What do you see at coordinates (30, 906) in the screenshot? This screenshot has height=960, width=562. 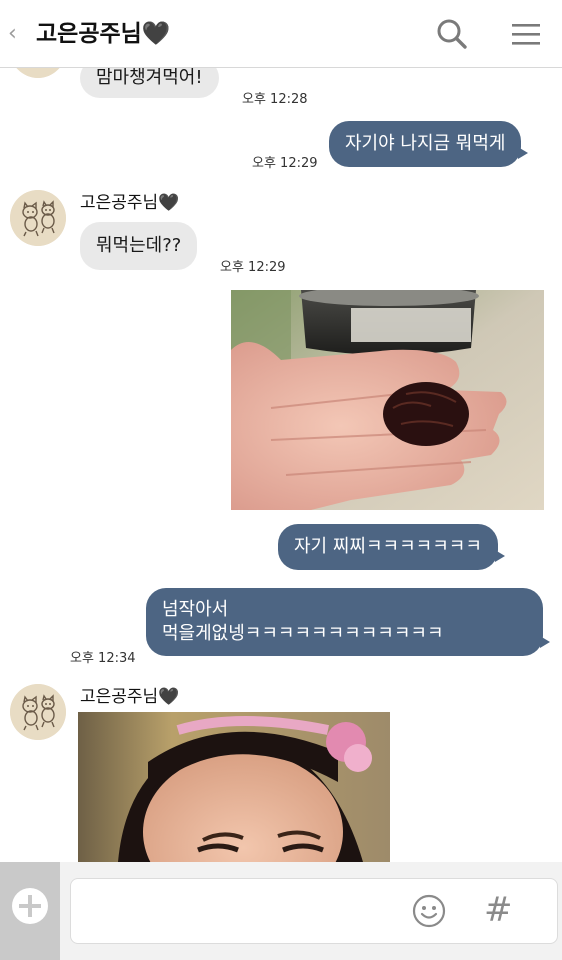 I see `plus-icon` at bounding box center [30, 906].